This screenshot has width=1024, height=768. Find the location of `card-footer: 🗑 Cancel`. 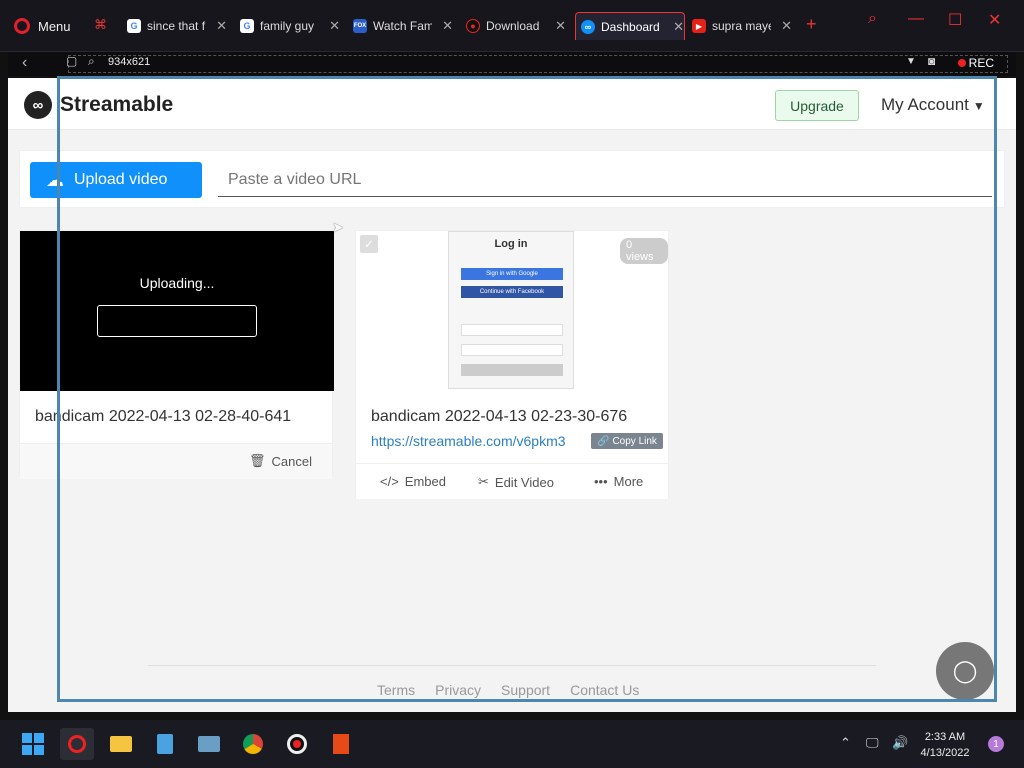

card-footer: 🗑 Cancel is located at coordinates (176, 461).